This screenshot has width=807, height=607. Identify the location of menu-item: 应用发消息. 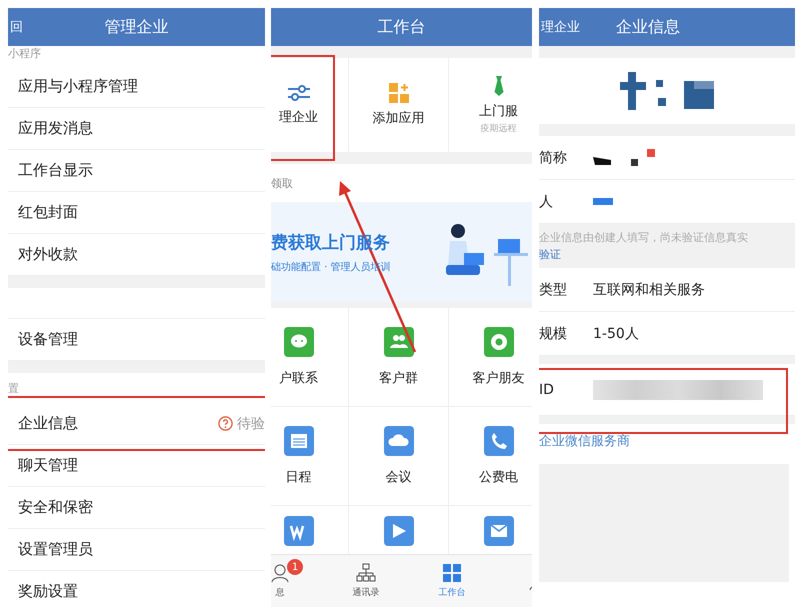
(136, 129).